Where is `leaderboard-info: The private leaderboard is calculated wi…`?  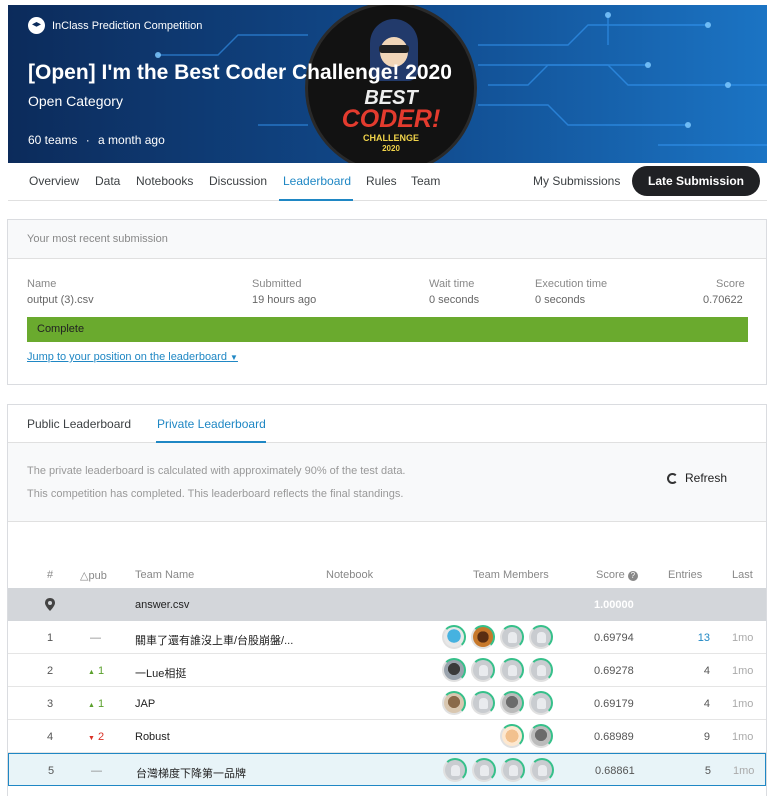 leaderboard-info: The private leaderboard is calculated wi… is located at coordinates (387, 482).